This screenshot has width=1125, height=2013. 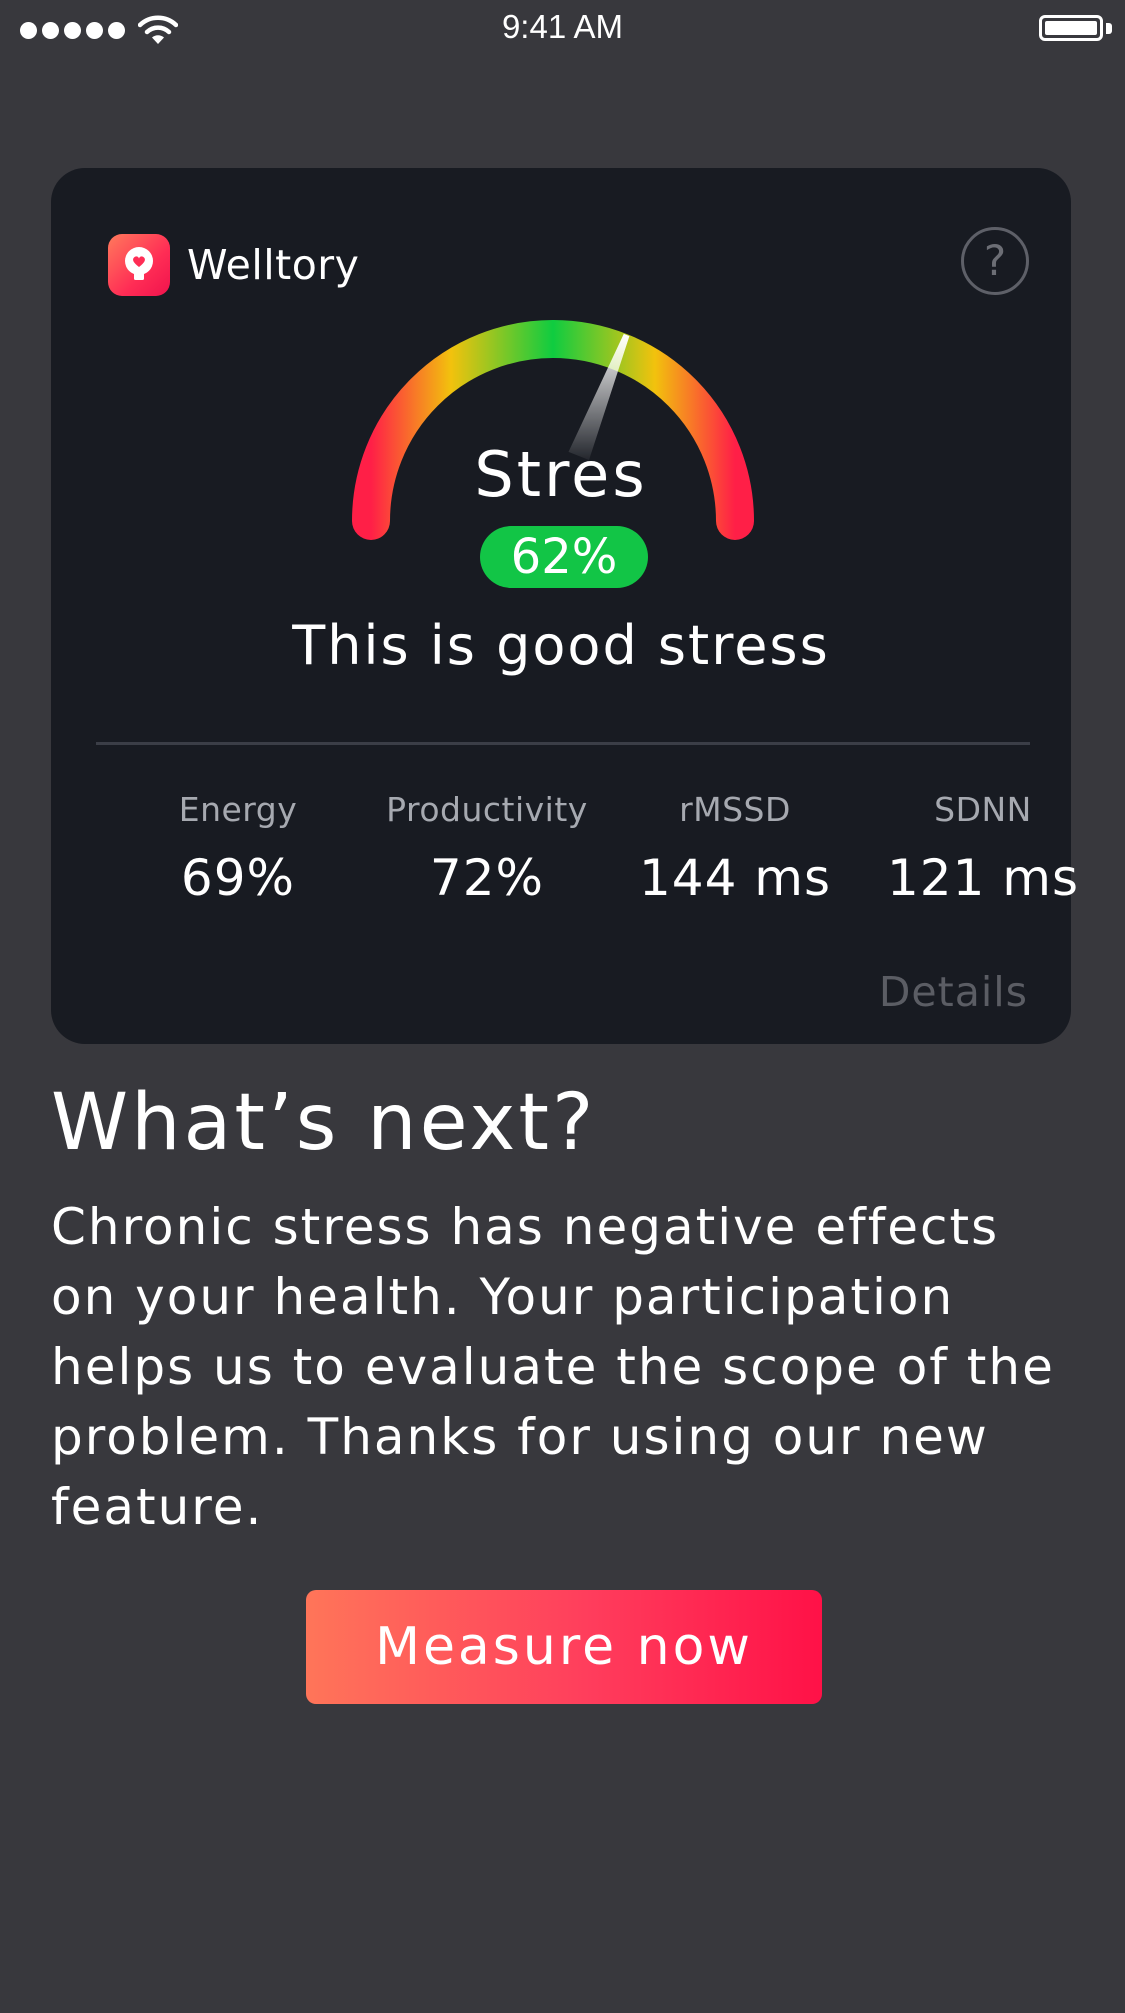 What do you see at coordinates (735, 848) in the screenshot?
I see `metric-rmssd: rMSSD 144 ms` at bounding box center [735, 848].